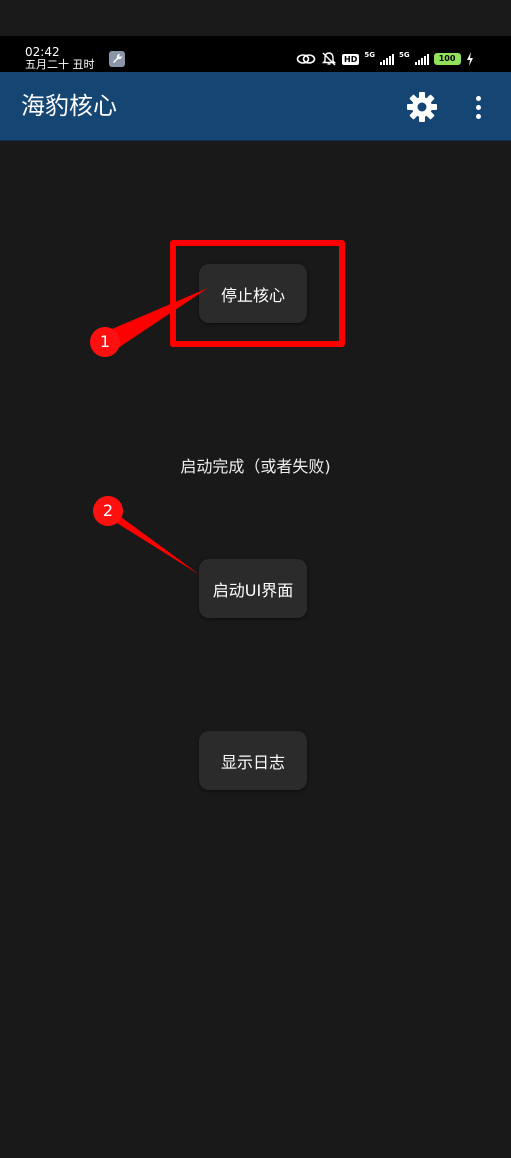 This screenshot has height=1158, width=511. Describe the element at coordinates (153, 431) in the screenshot. I see `annotation-arrows` at that location.